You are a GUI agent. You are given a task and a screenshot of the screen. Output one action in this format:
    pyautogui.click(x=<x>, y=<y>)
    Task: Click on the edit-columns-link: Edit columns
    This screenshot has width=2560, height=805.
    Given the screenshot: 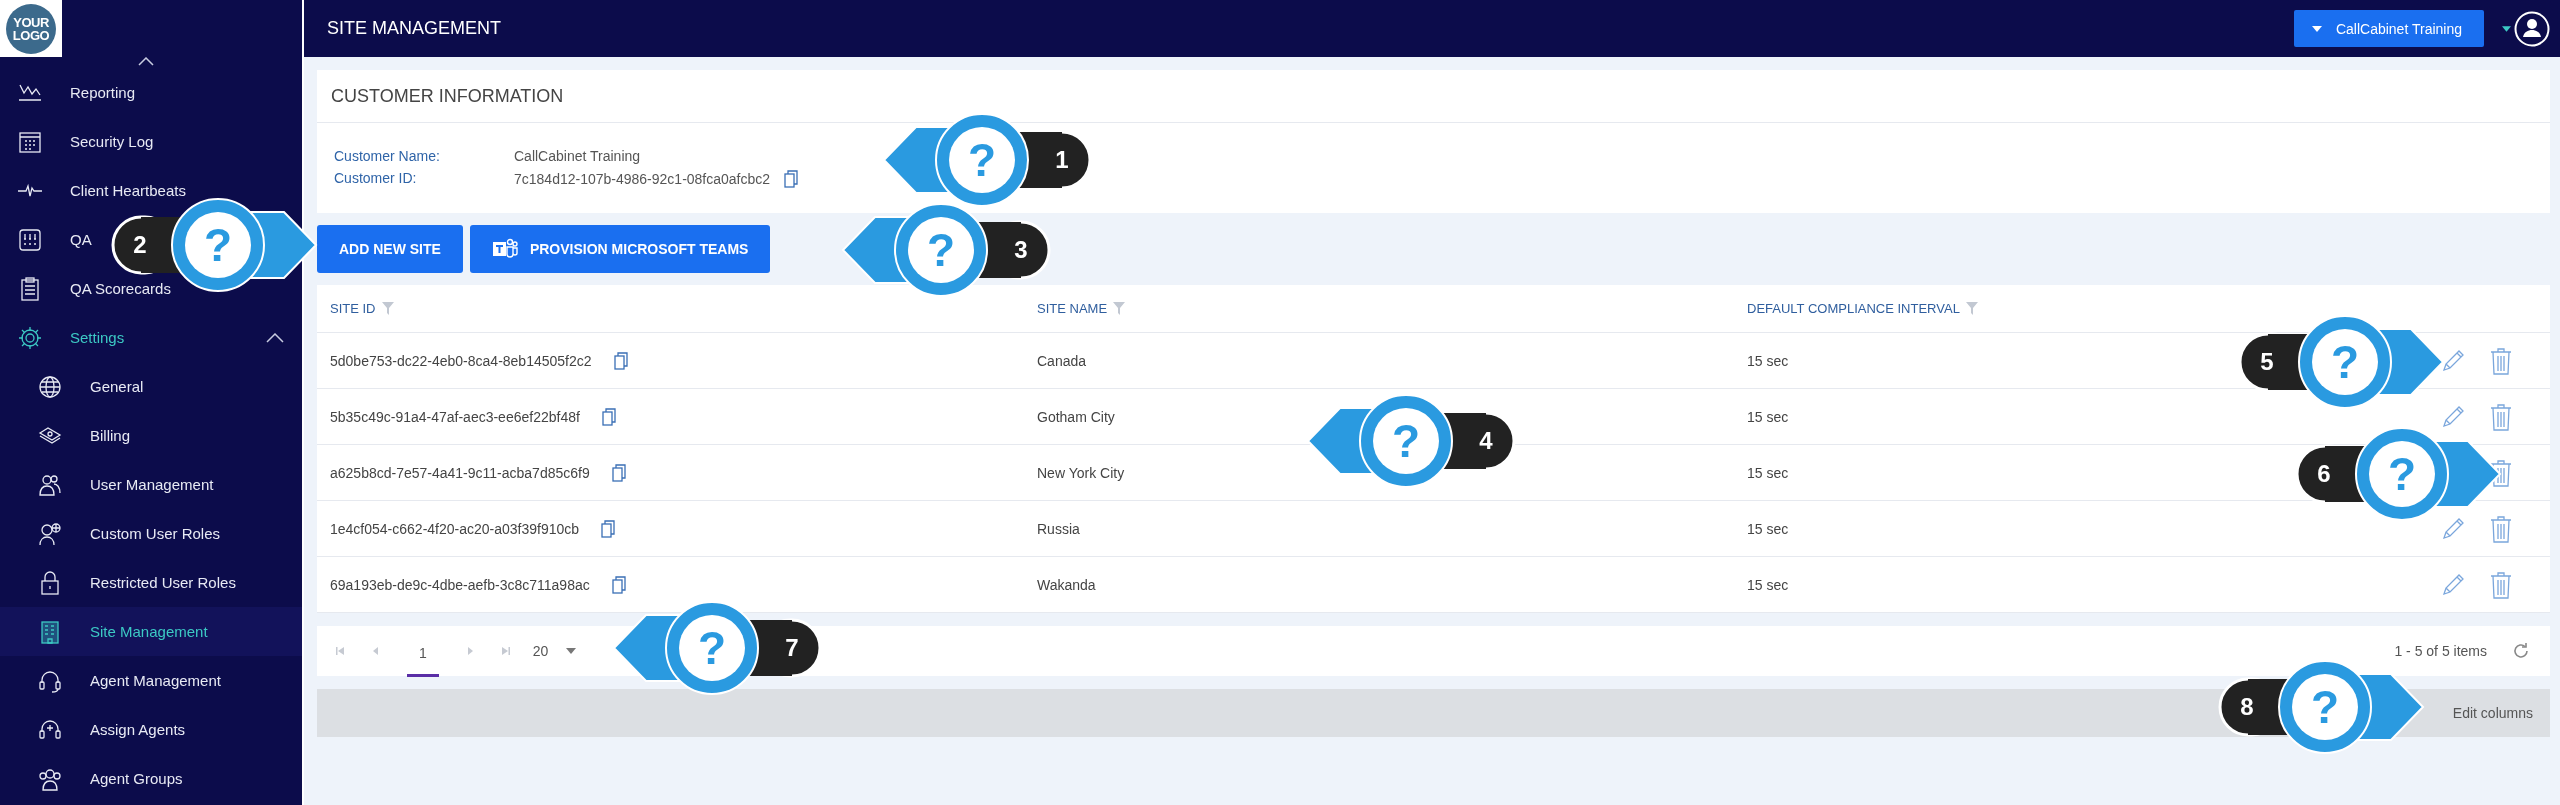 What is the action you would take?
    pyautogui.click(x=2492, y=713)
    